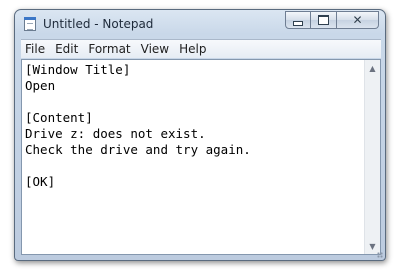 The image size is (402, 280). What do you see at coordinates (372, 157) in the screenshot?
I see `vertical-scrollbar: ▲ ▼` at bounding box center [372, 157].